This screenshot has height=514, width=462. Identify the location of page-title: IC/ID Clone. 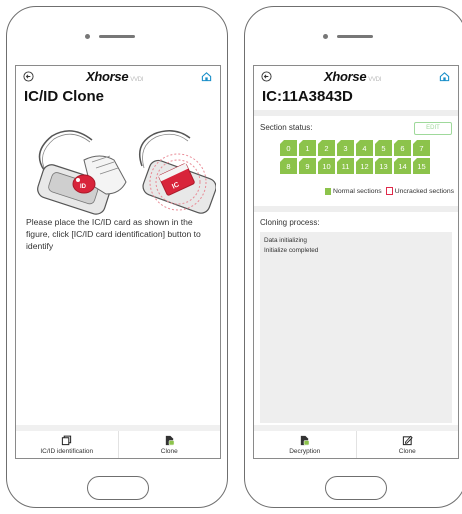
(64, 96).